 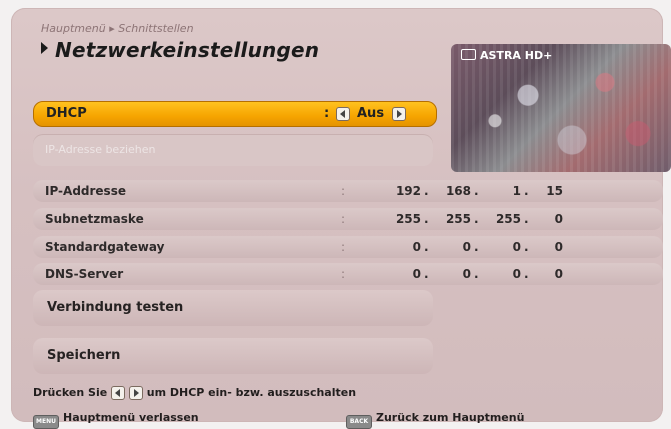 What do you see at coordinates (84, 355) in the screenshot?
I see `save-label: Speichern` at bounding box center [84, 355].